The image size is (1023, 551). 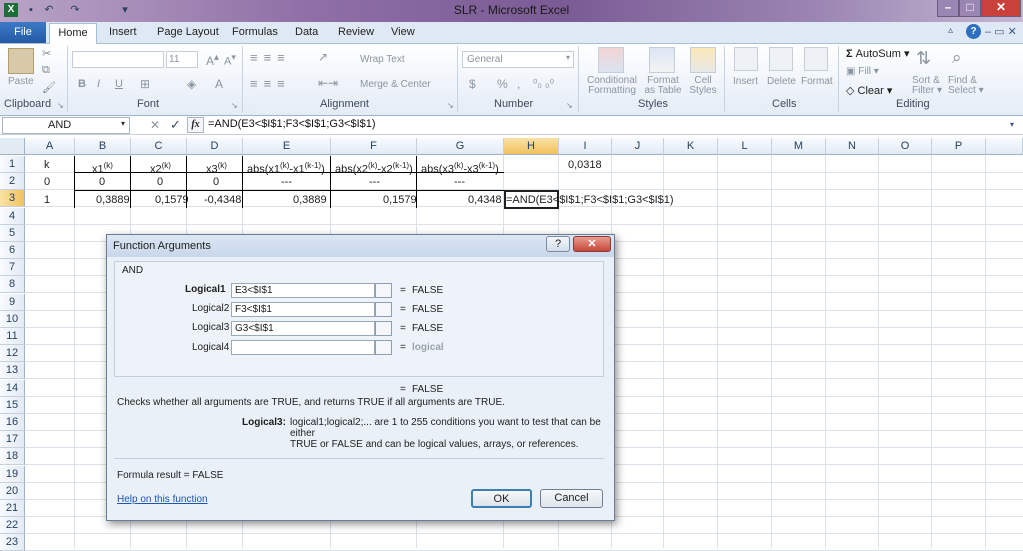 I want to click on cell-D1: x3(k), so click(x=216, y=166).